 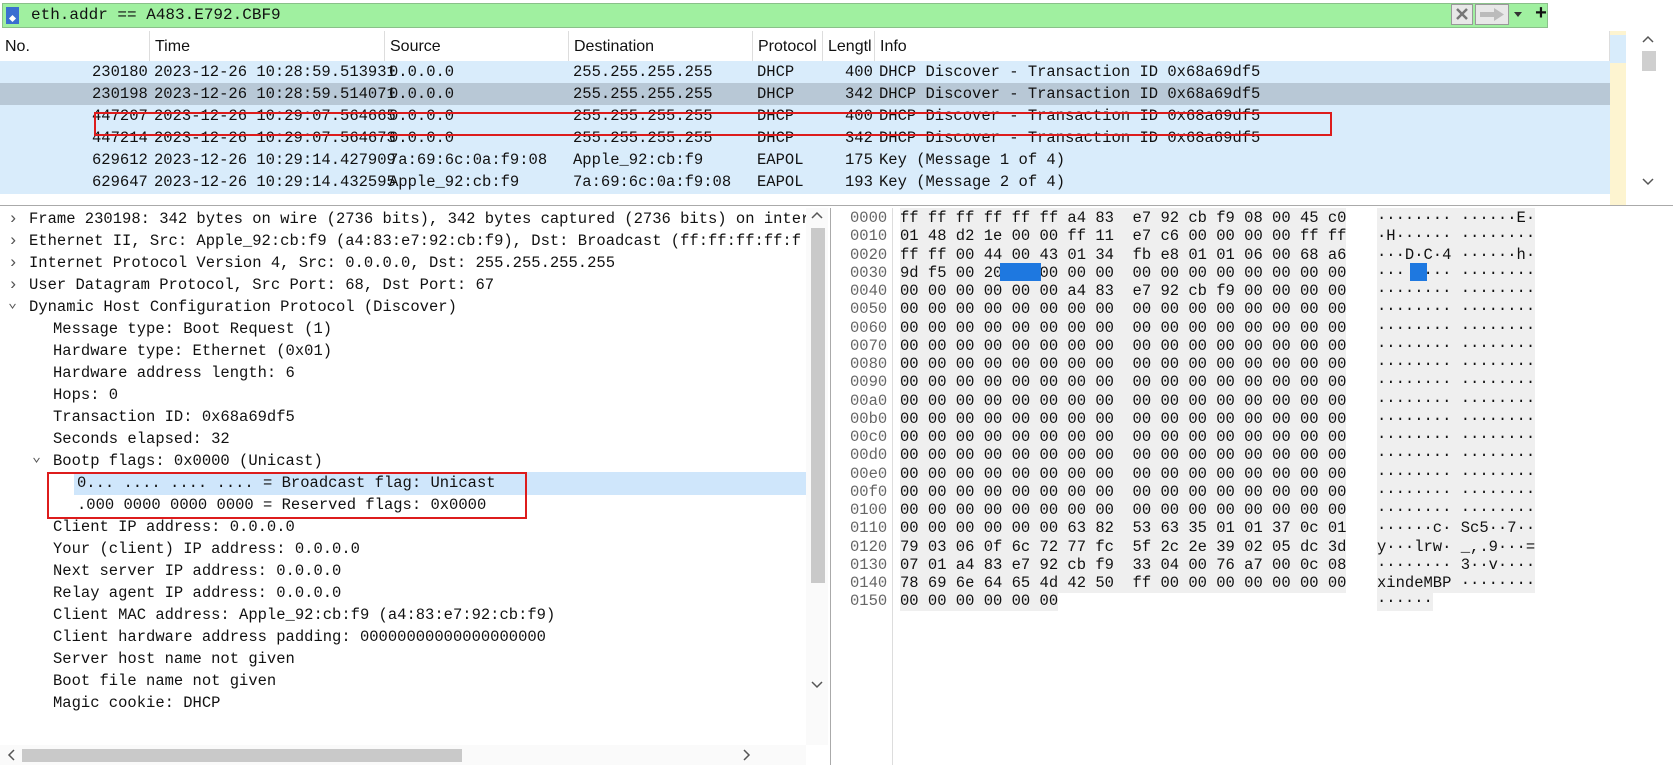 What do you see at coordinates (1456, 272) in the screenshot?
I see `hex-ascii: ··· ···· ········` at bounding box center [1456, 272].